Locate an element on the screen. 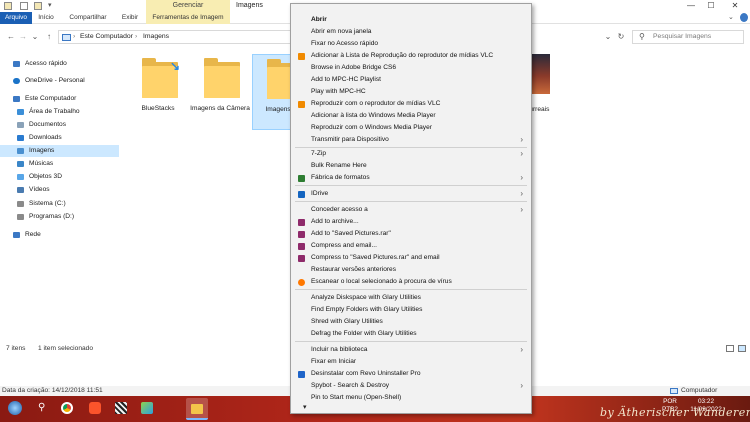 The height and width of the screenshot is (422, 750). network-icon is located at coordinates (16, 235).